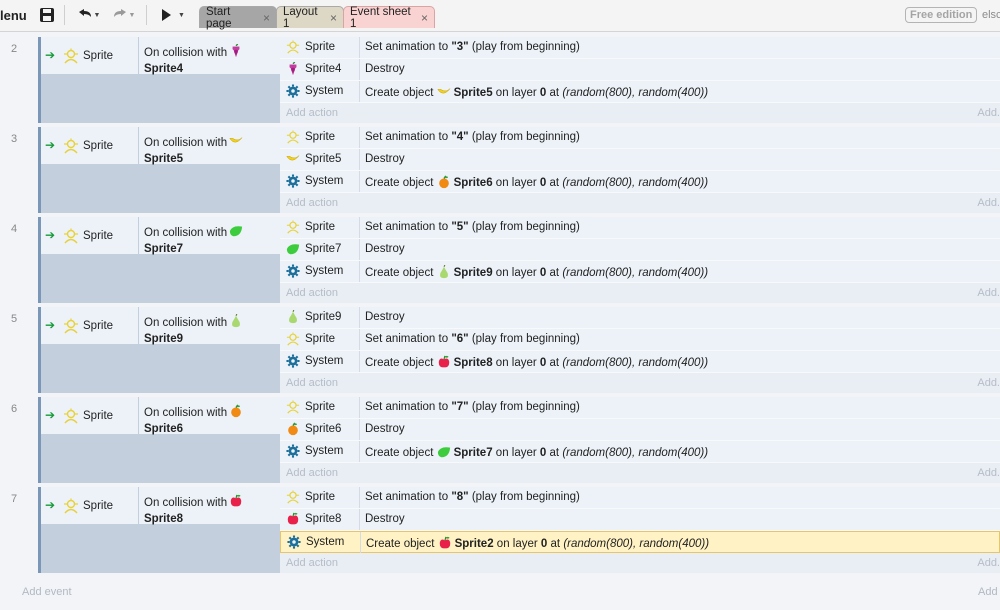  What do you see at coordinates (323, 519) in the screenshot?
I see `action-object: Sprite8` at bounding box center [323, 519].